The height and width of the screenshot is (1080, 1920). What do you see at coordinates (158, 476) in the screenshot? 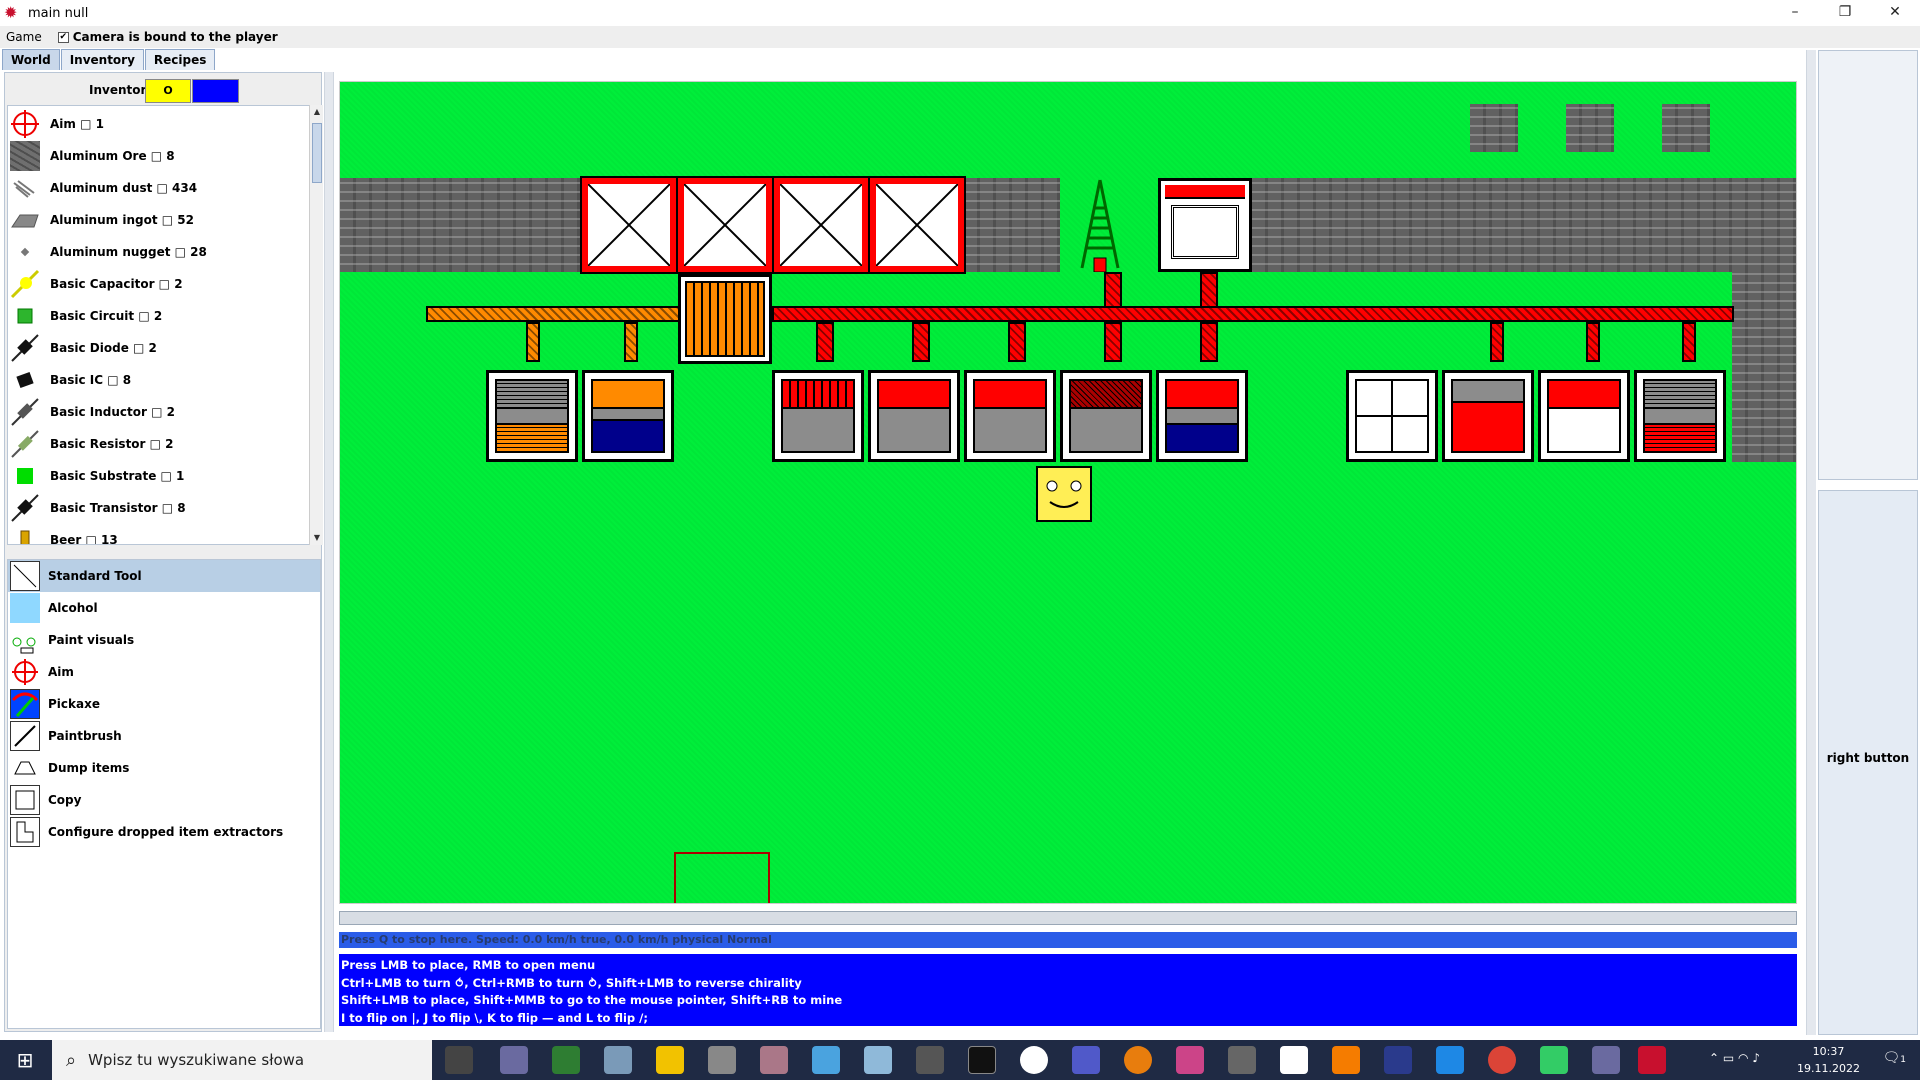
I see `list-item: Basic Substrate □ 1` at bounding box center [158, 476].